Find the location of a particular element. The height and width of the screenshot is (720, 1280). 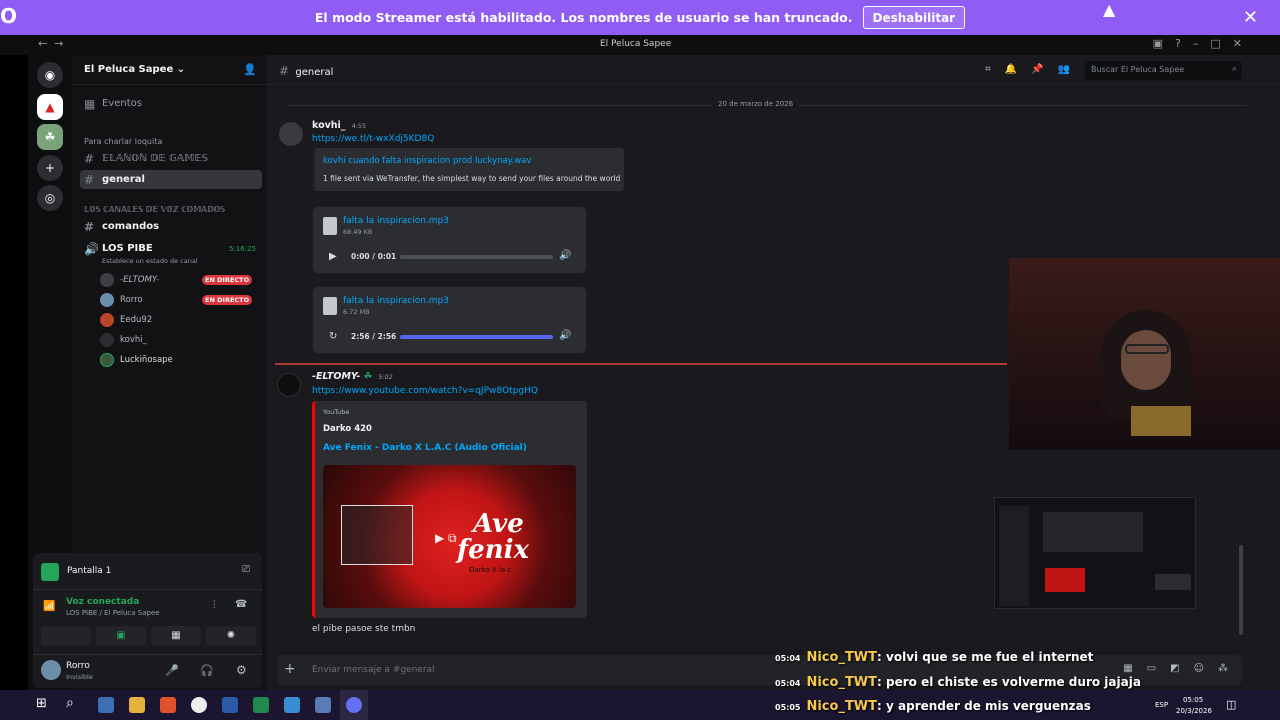

soundboard-button: ✺ is located at coordinates (231, 636).